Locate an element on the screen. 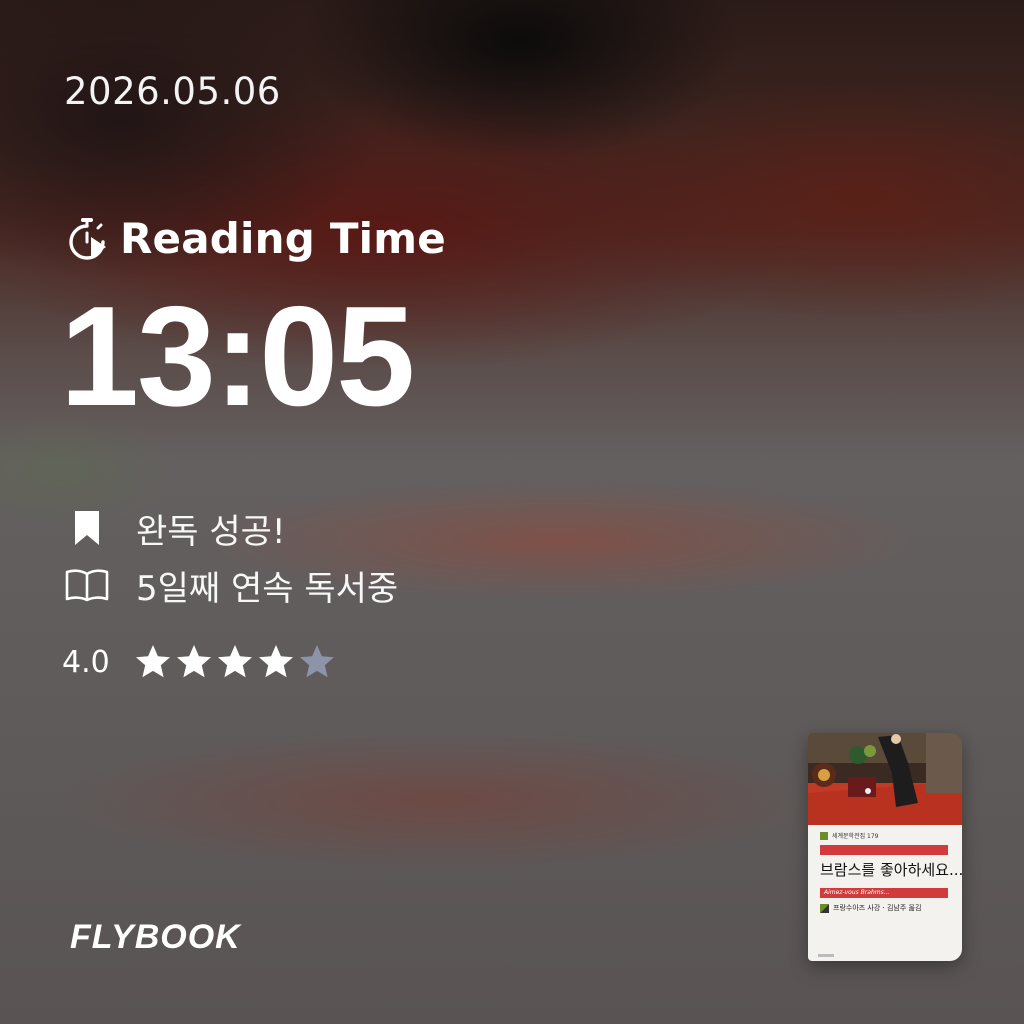 This screenshot has width=1024, height=1024. reading-time-label: Reading Time is located at coordinates (283, 238).